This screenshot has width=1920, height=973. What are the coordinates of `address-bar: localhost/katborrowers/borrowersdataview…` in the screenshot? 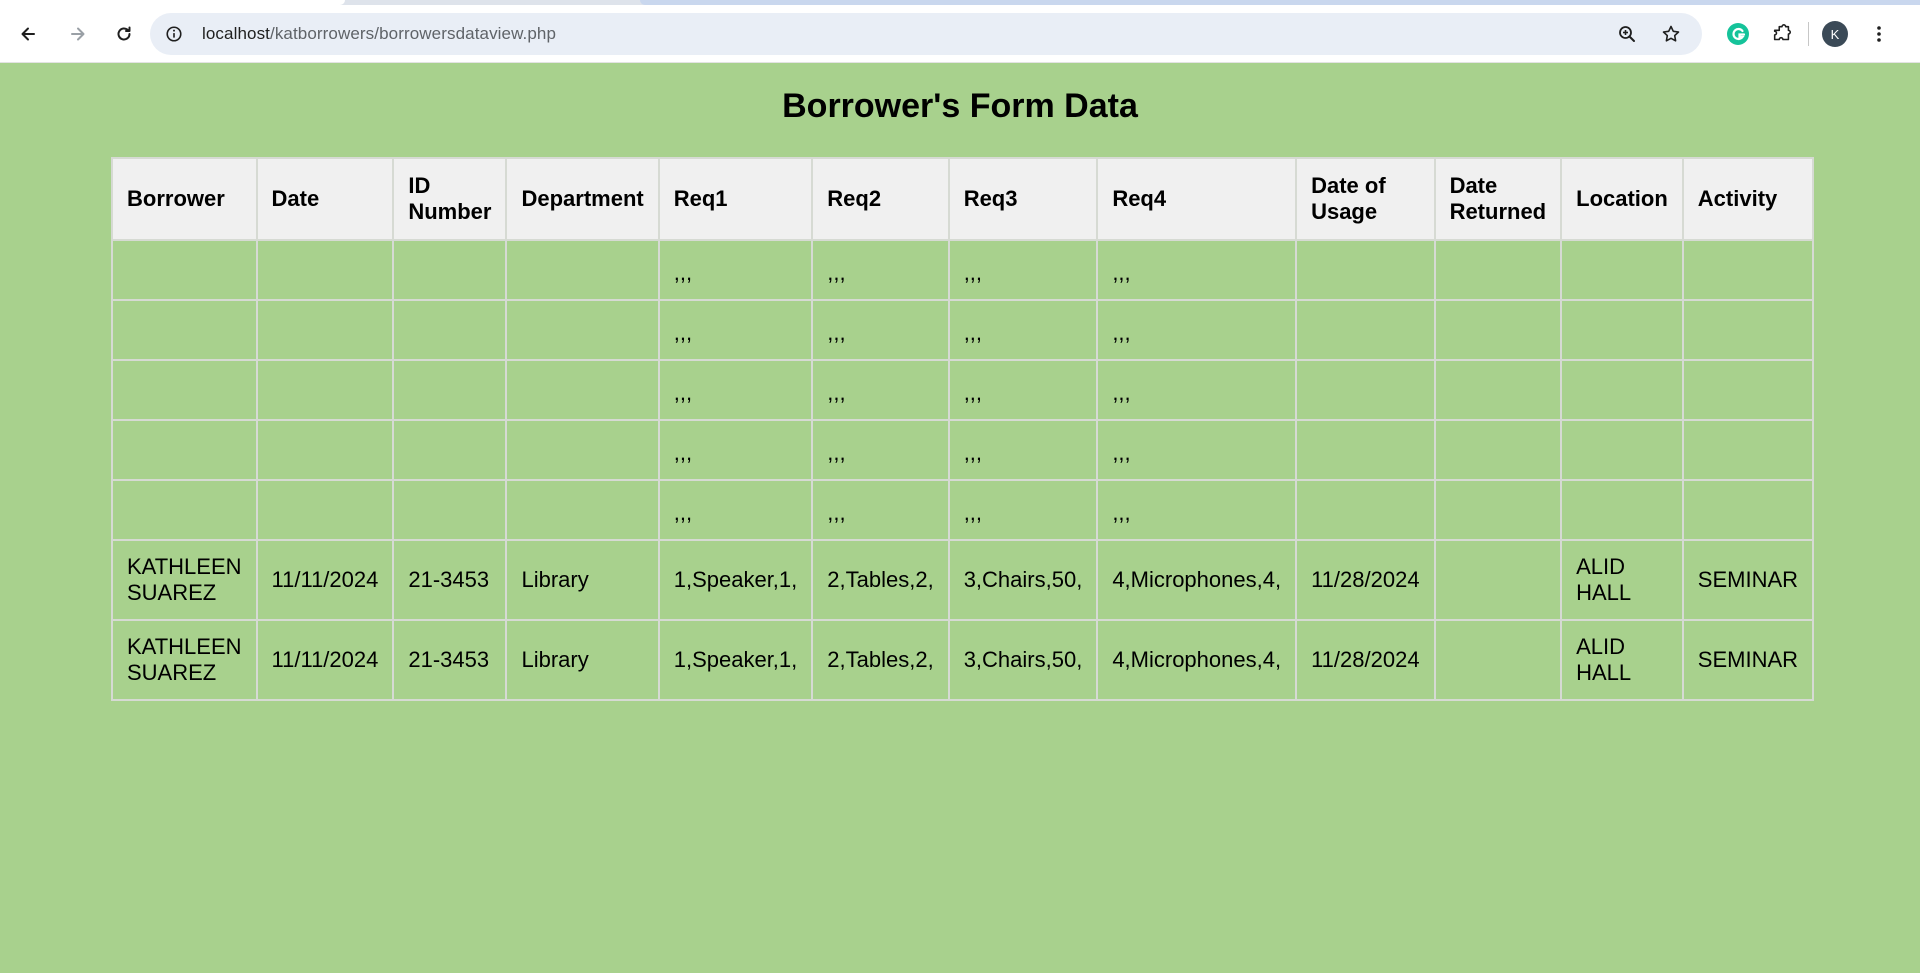 It's located at (926, 34).